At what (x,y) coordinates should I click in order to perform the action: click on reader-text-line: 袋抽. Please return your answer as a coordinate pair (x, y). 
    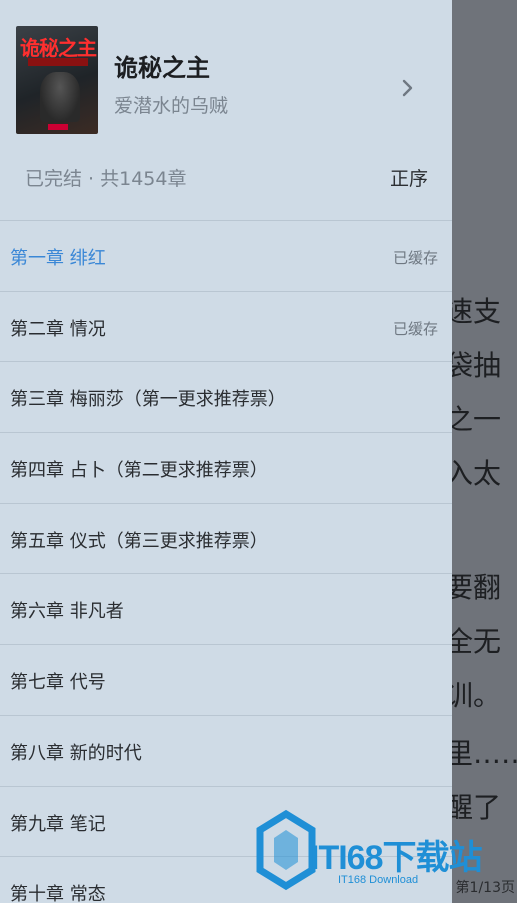
    Looking at the image, I should click on (473, 365).